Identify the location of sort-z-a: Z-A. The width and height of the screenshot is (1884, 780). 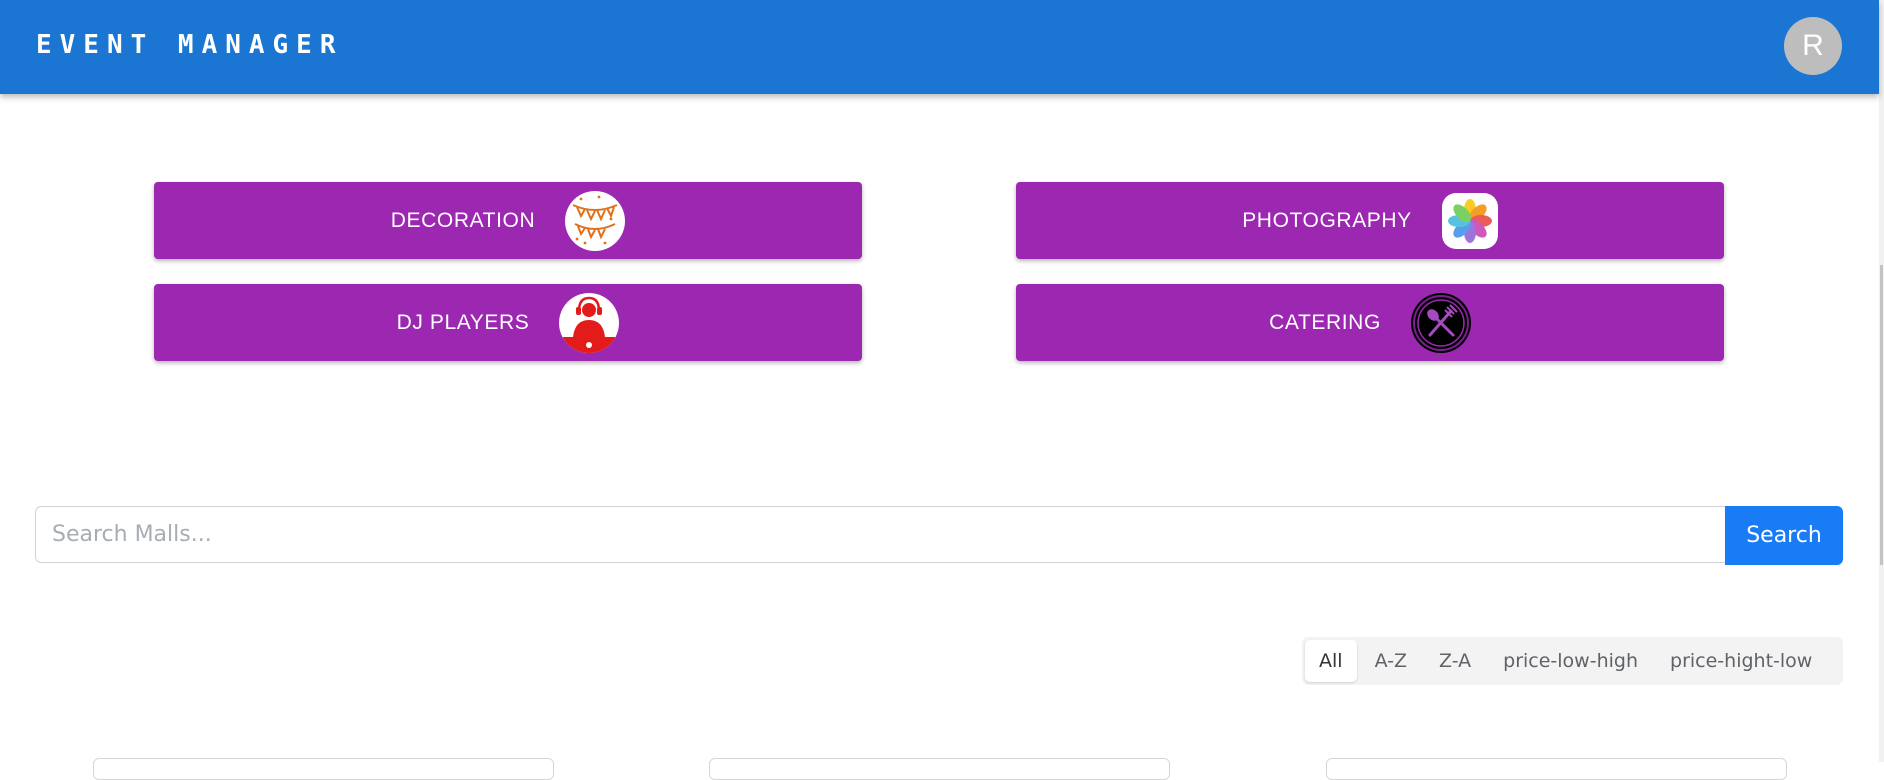
(1455, 661).